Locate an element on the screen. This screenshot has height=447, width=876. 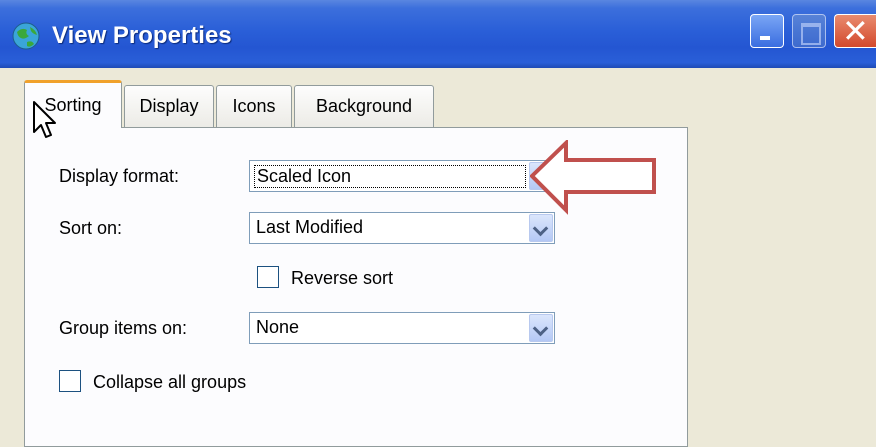
collapse-groups-checkbox is located at coordinates (70, 381).